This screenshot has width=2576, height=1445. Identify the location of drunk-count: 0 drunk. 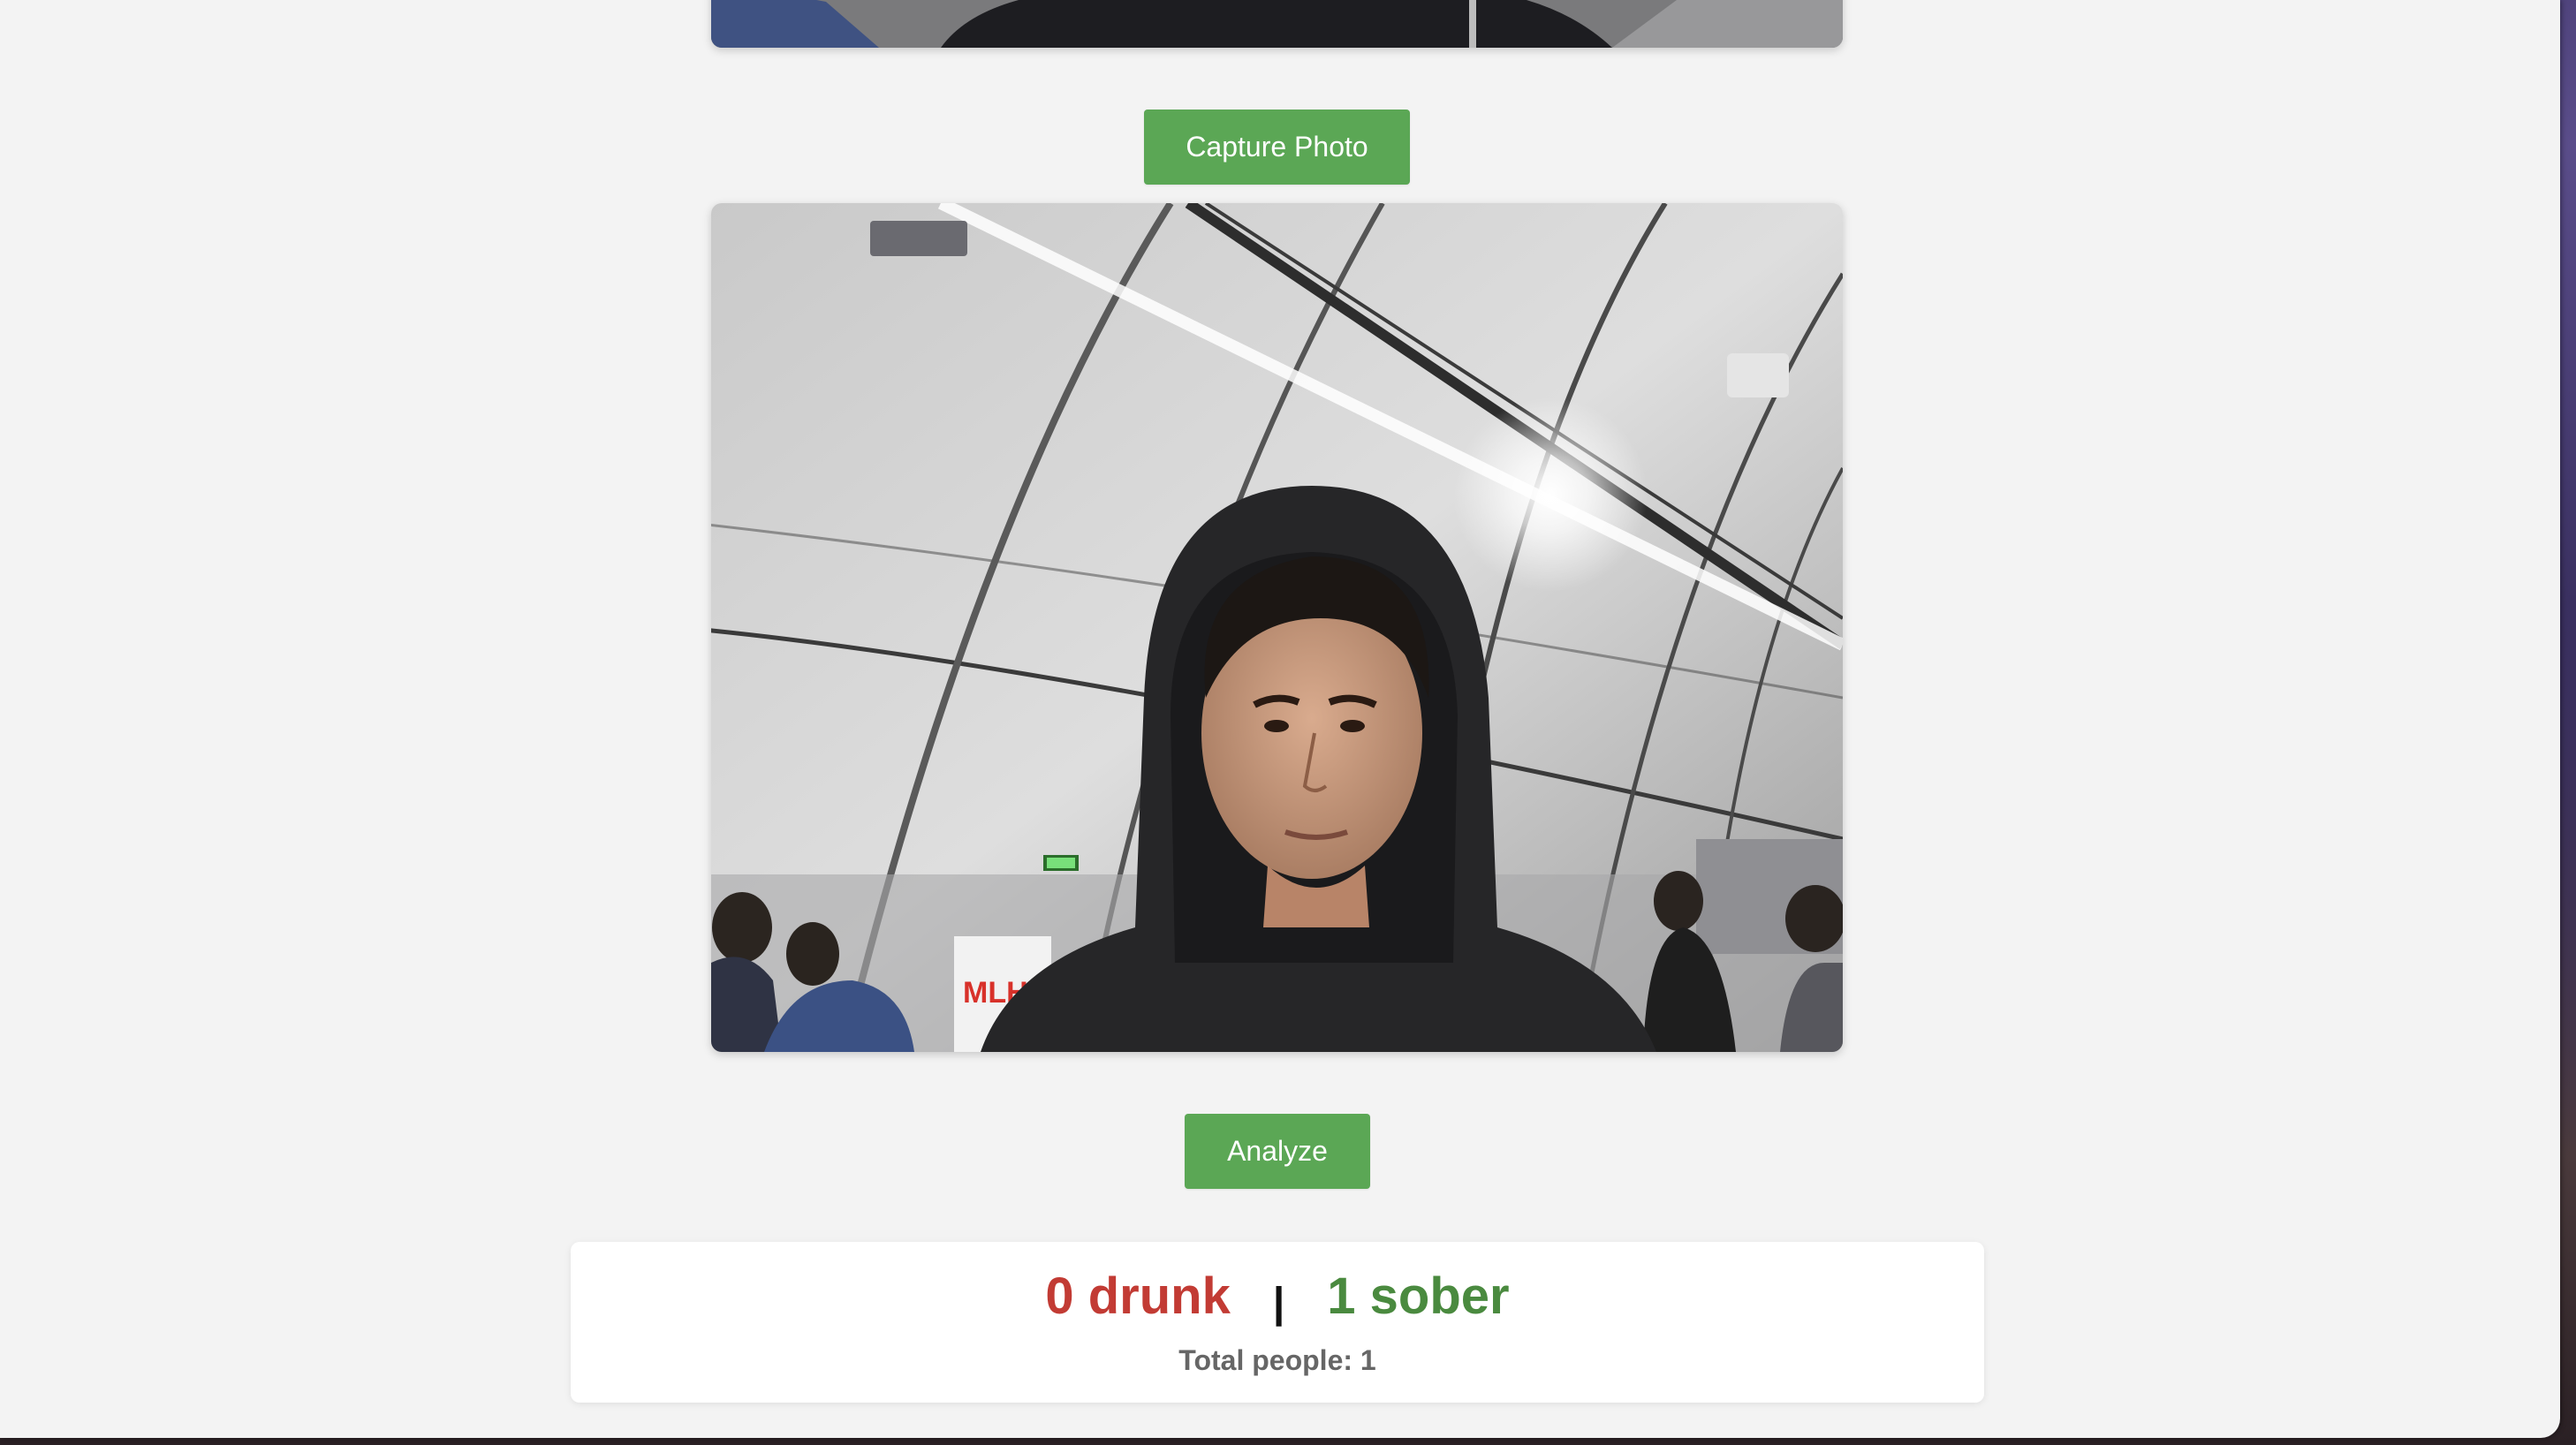
(1138, 1296).